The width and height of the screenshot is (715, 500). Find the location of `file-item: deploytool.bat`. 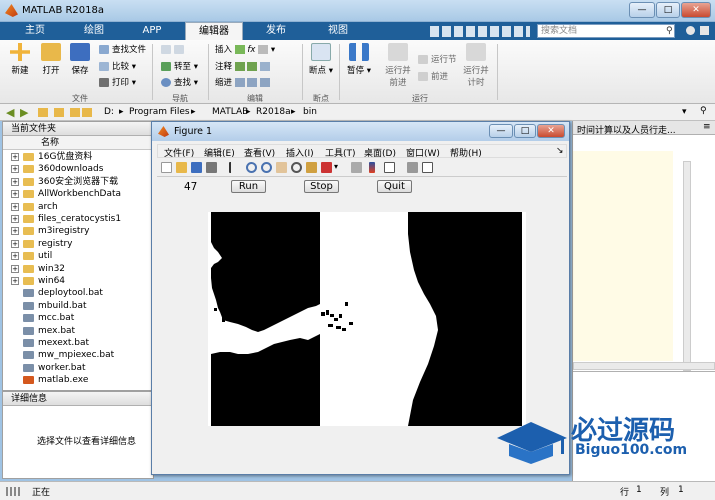

file-item: deploytool.bat is located at coordinates (78, 293).